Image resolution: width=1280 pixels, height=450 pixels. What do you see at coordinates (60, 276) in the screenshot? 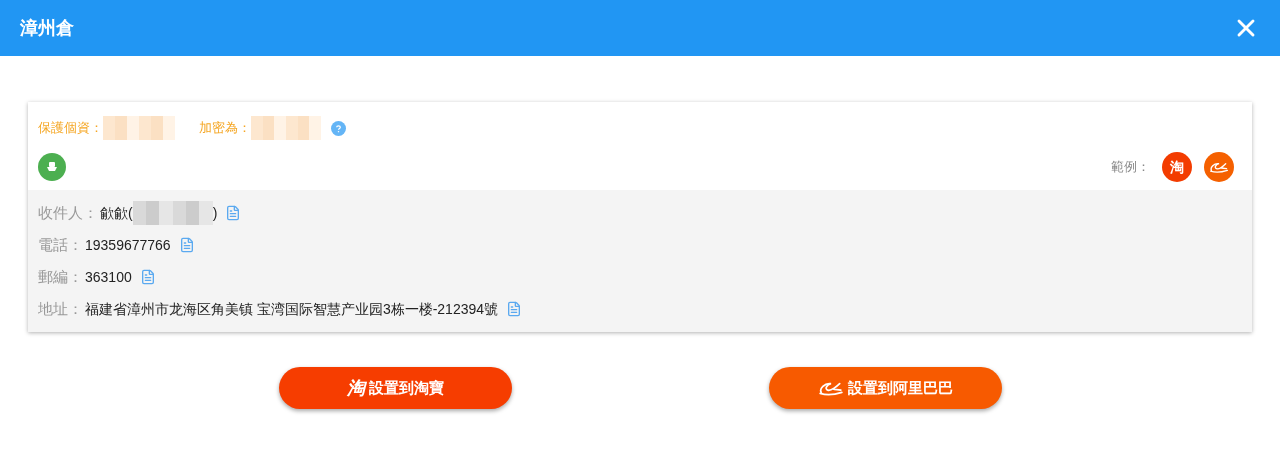
I see `field-label: 郵編：` at bounding box center [60, 276].